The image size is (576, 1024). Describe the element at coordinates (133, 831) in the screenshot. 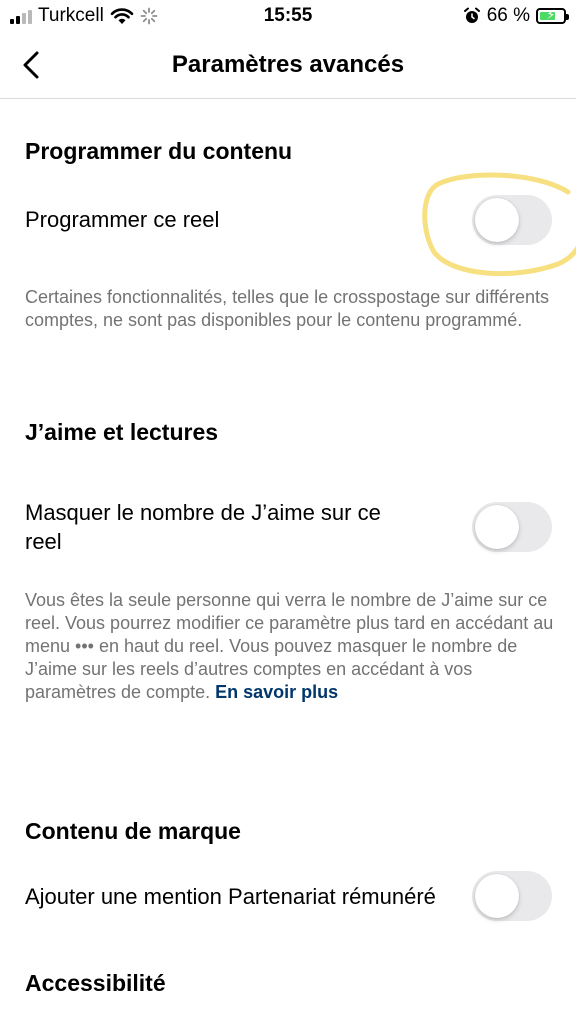

I see `section-title-branded: Contenu de marque` at that location.